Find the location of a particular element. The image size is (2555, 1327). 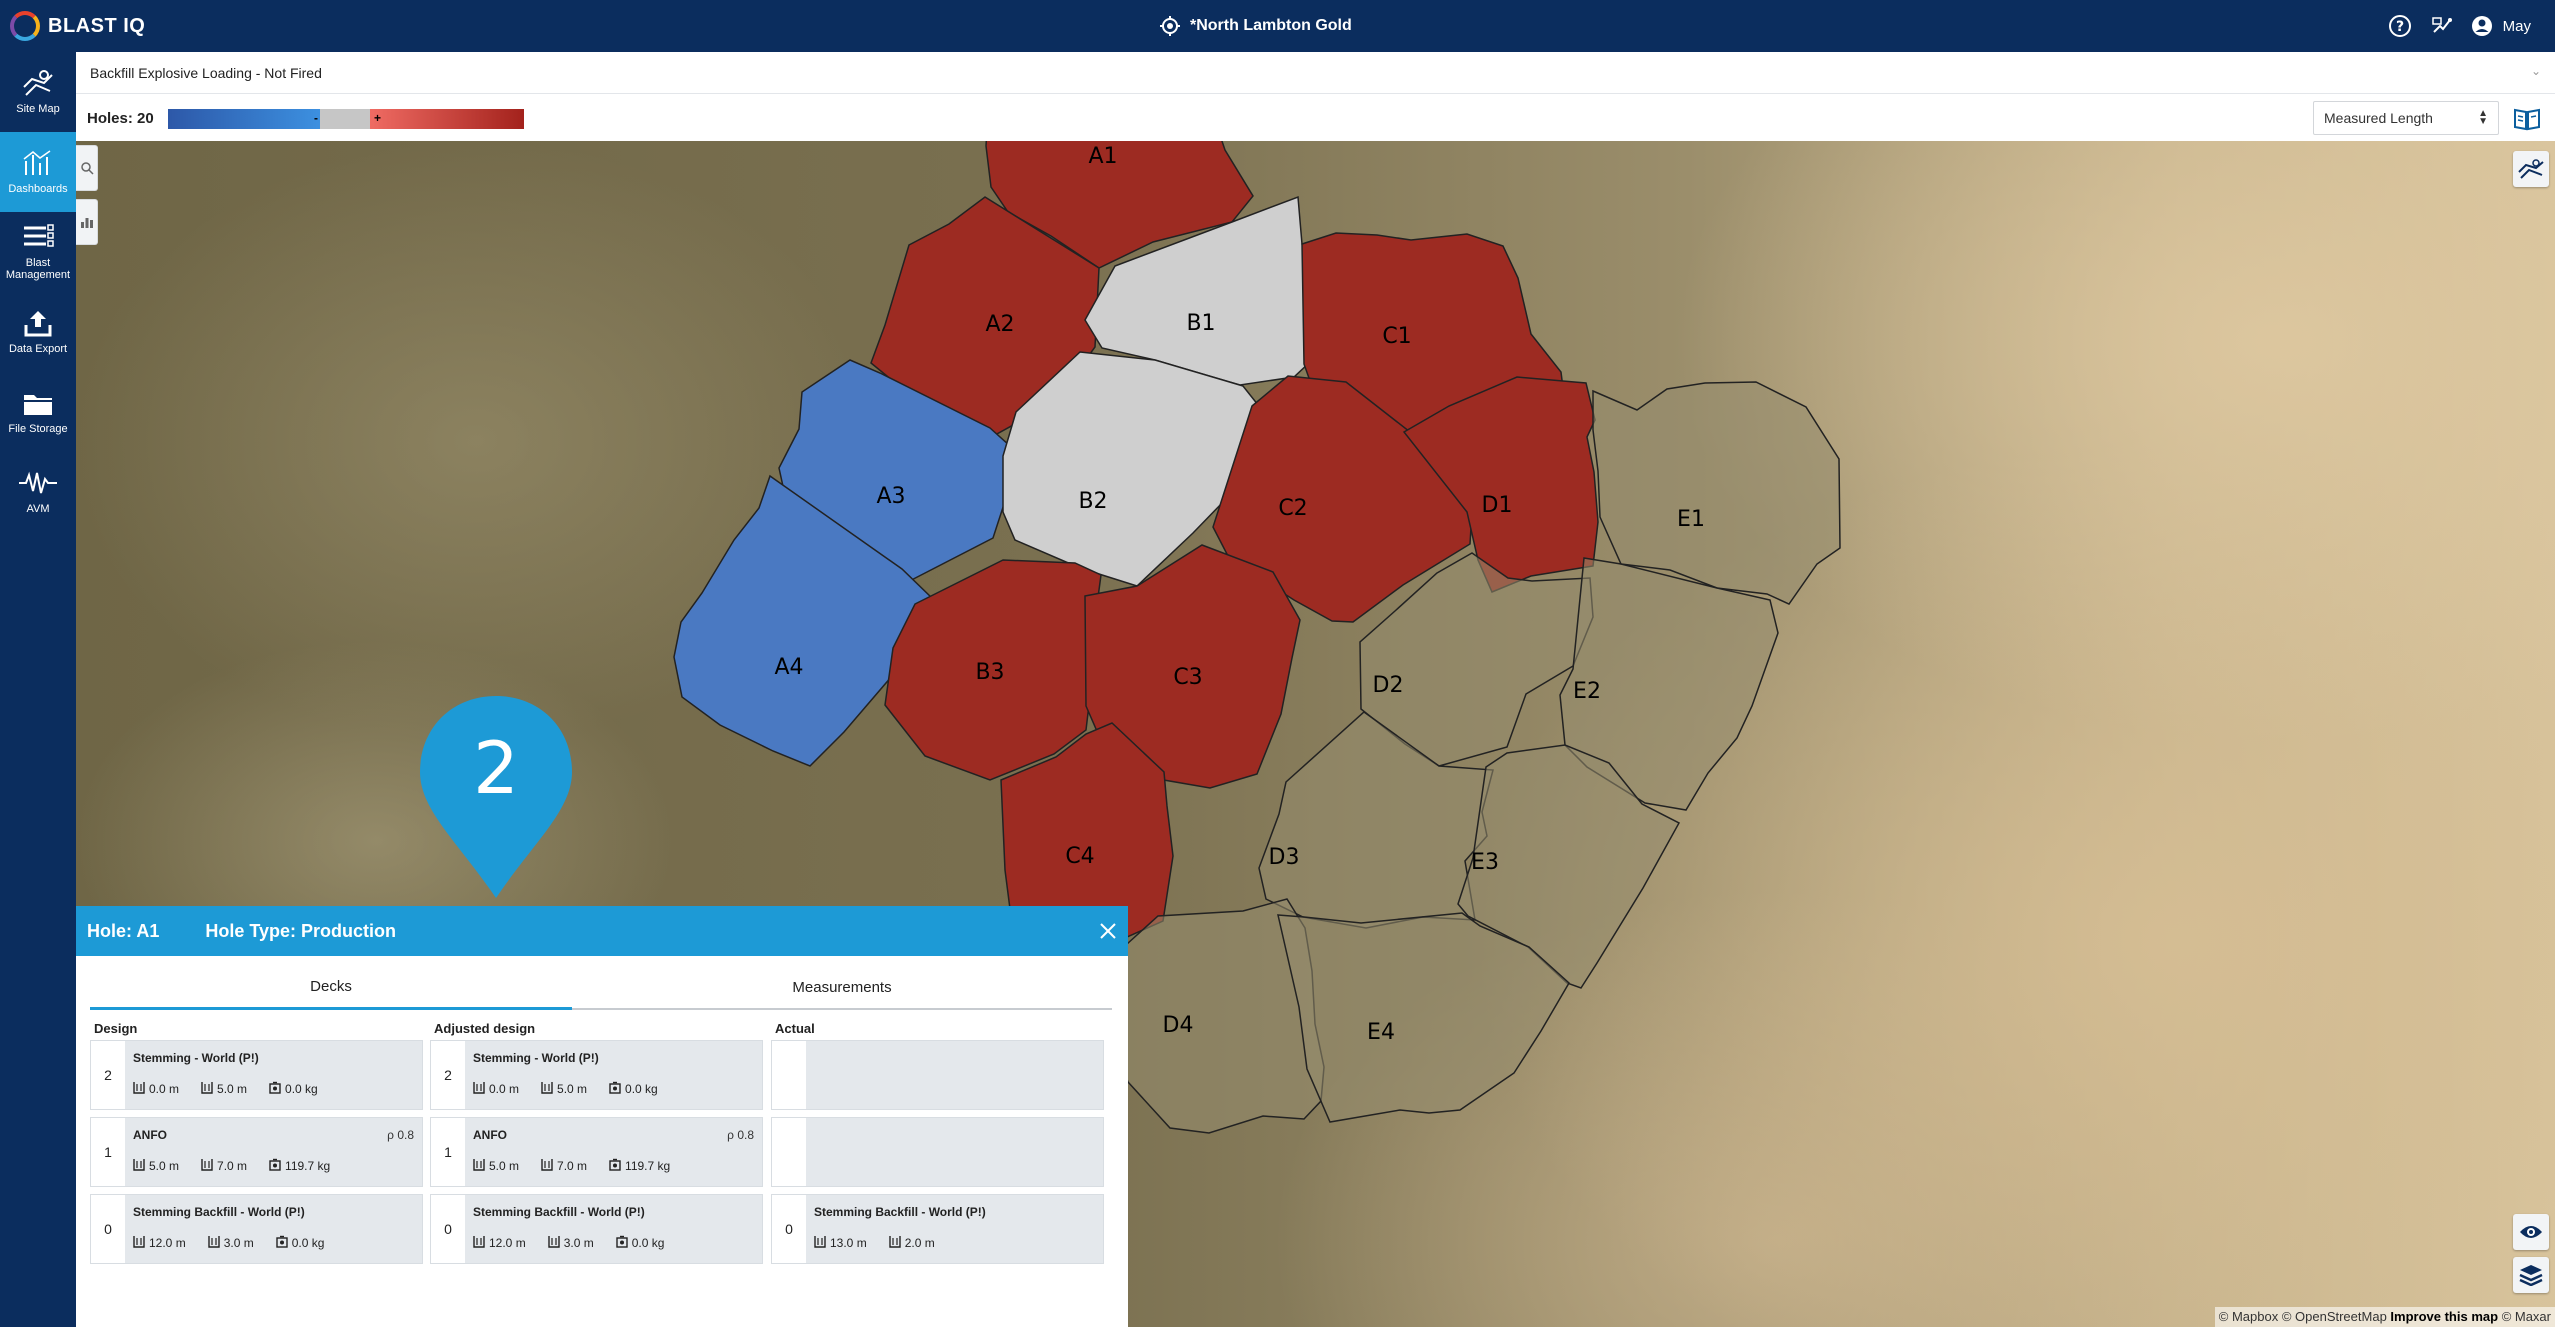

map-chart-tab is located at coordinates (87, 222).